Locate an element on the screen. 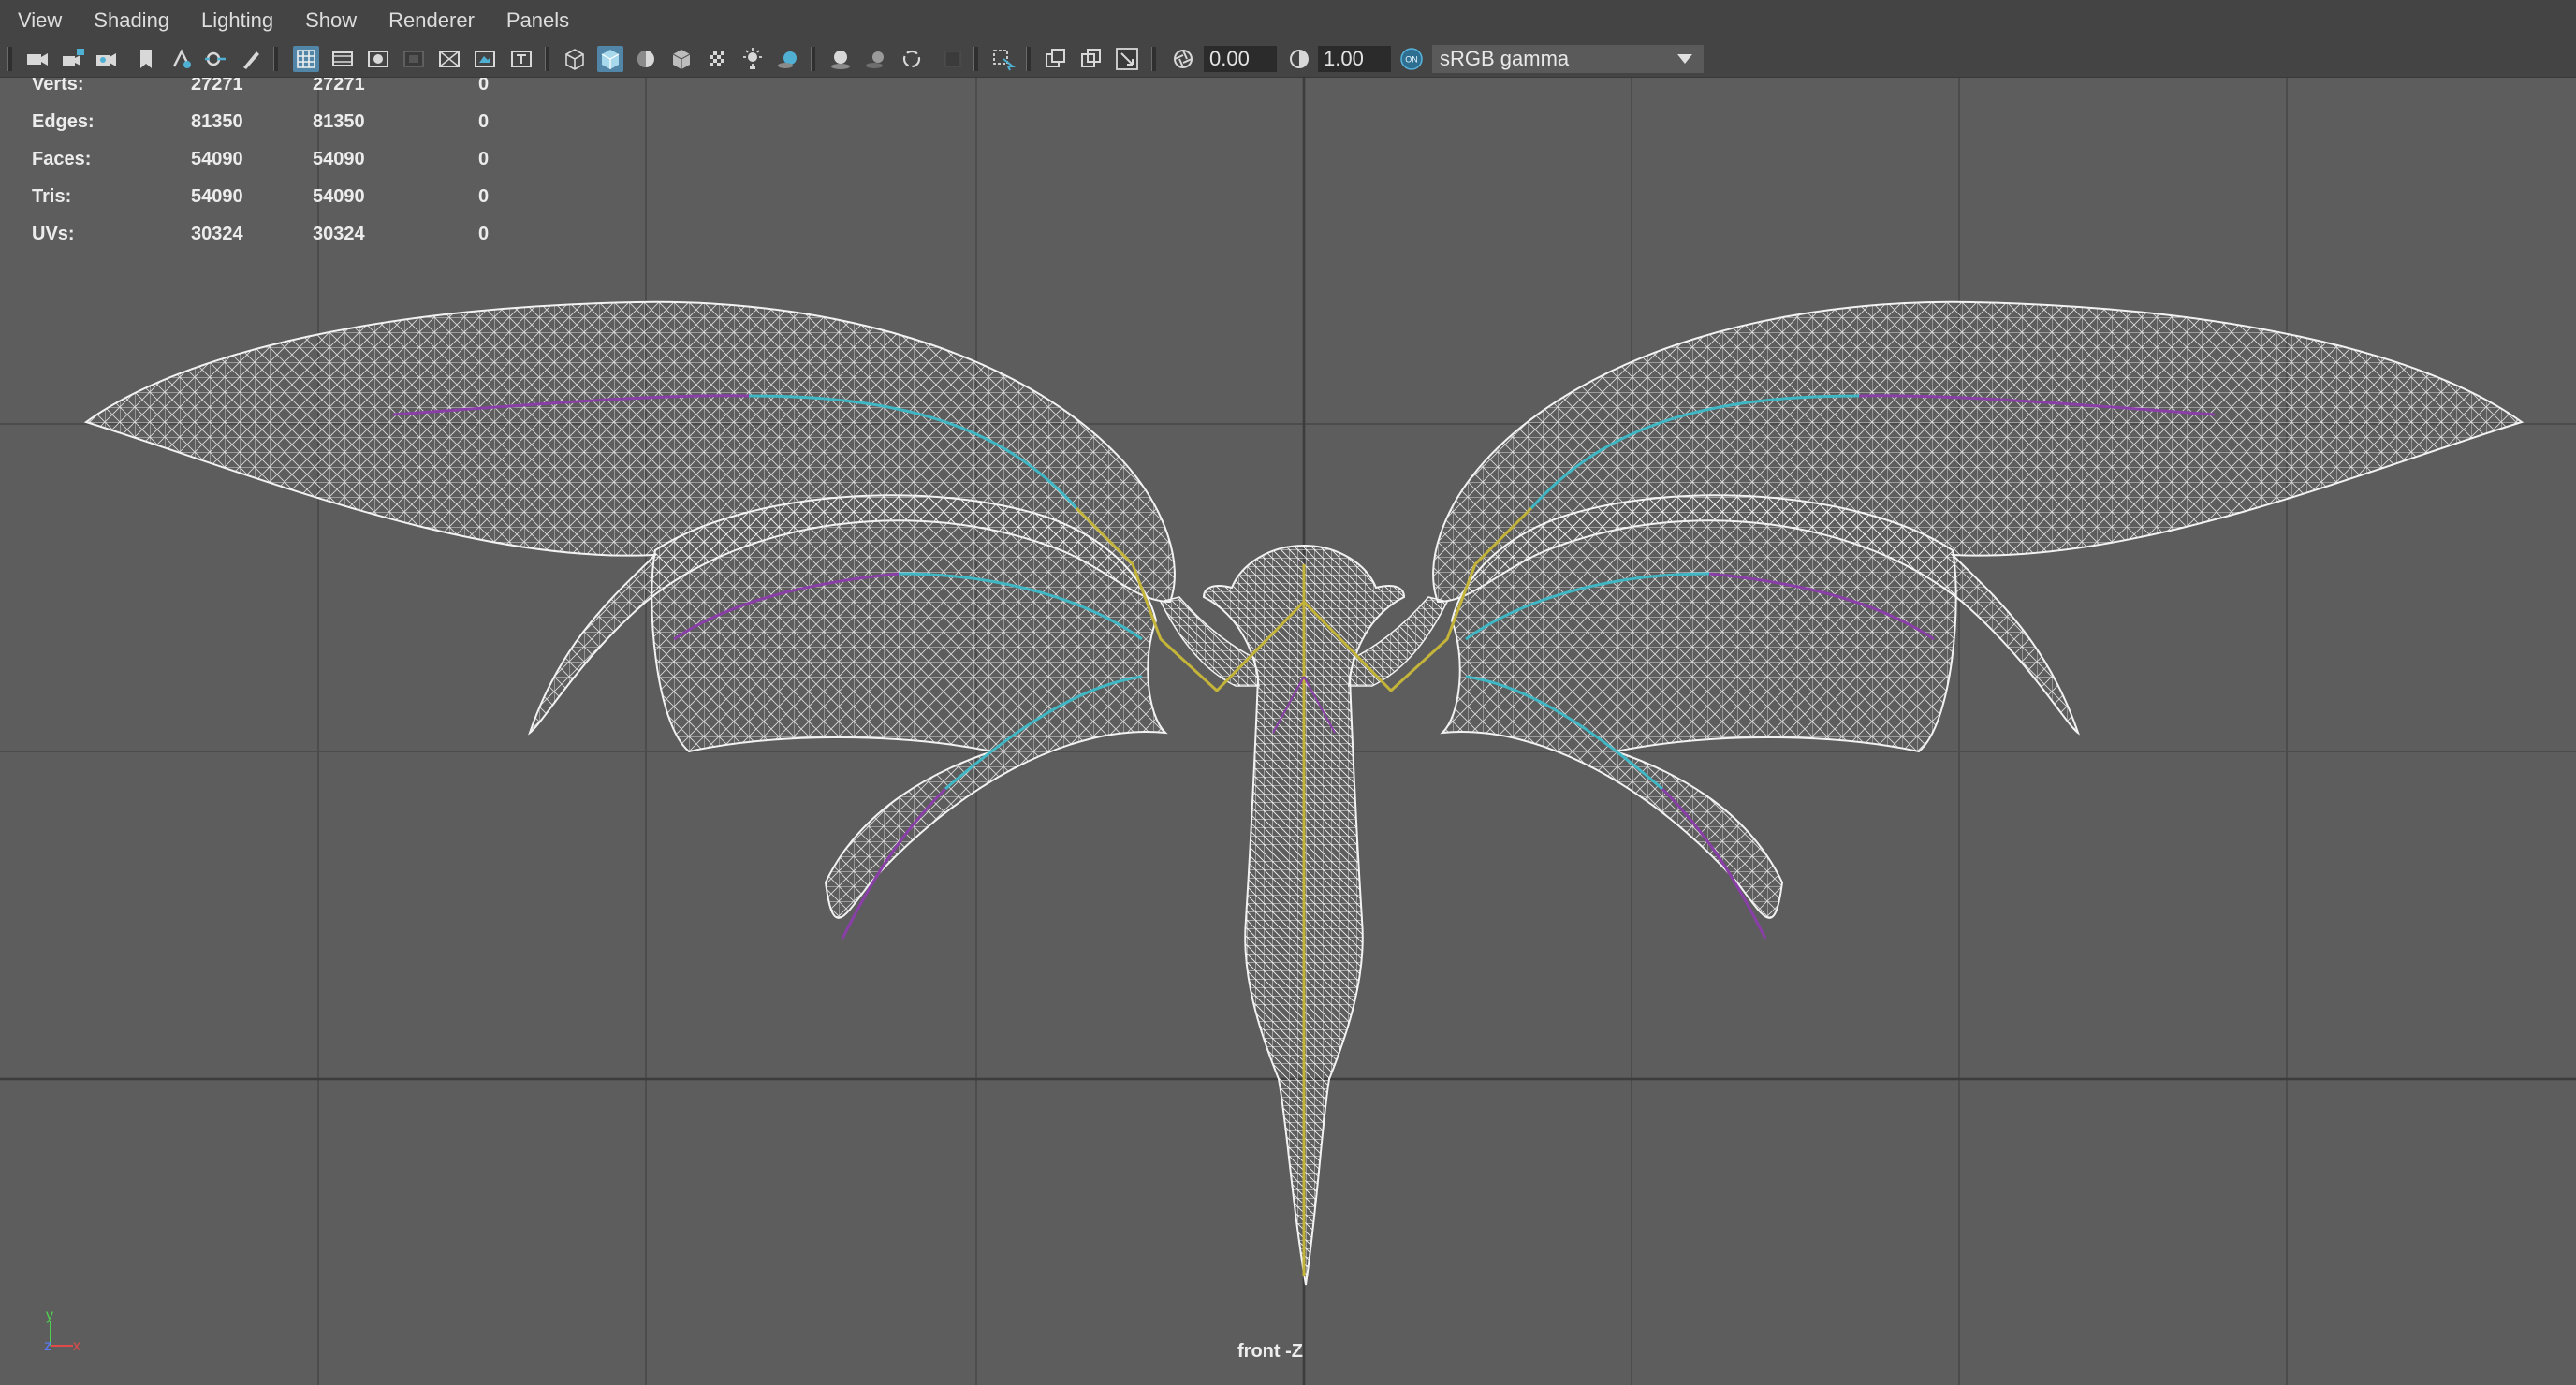  bookmark-icon is located at coordinates (146, 59).